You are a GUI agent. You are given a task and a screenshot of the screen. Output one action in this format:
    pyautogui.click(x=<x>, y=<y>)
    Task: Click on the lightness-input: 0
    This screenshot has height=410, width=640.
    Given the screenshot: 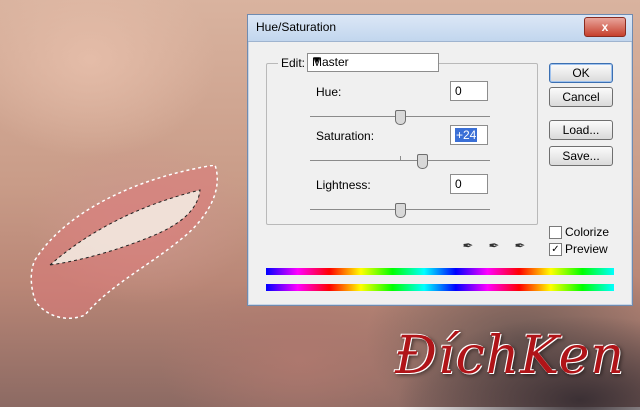 What is the action you would take?
    pyautogui.click(x=469, y=184)
    